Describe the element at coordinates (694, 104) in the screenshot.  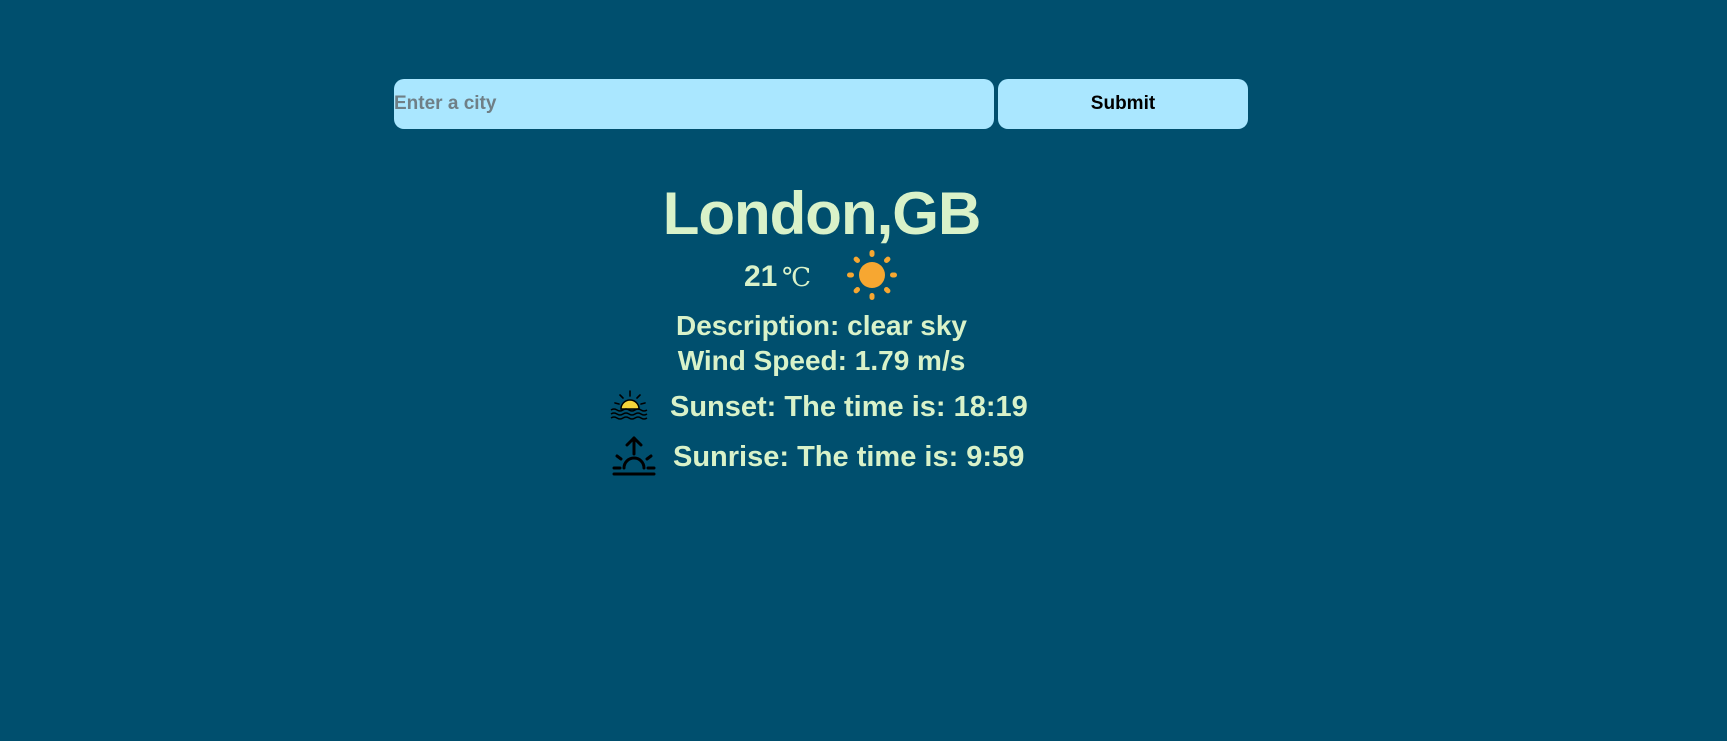
I see `city-input` at that location.